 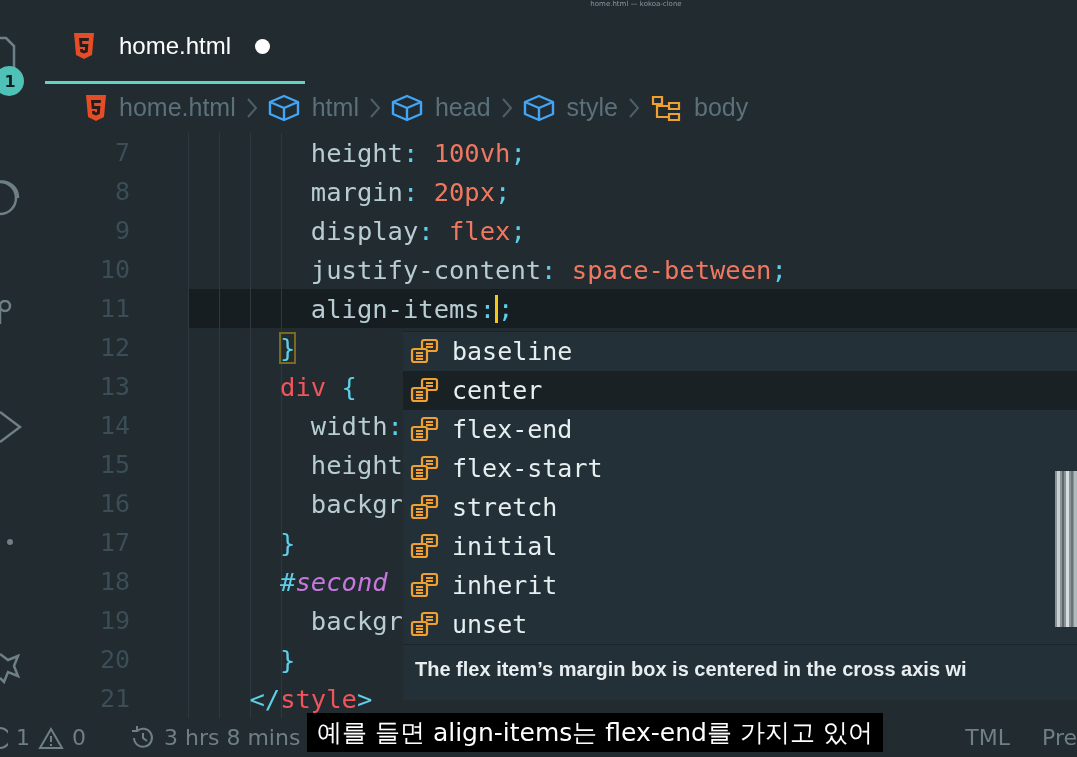 I want to click on breadcrumb-item: body, so click(x=721, y=108).